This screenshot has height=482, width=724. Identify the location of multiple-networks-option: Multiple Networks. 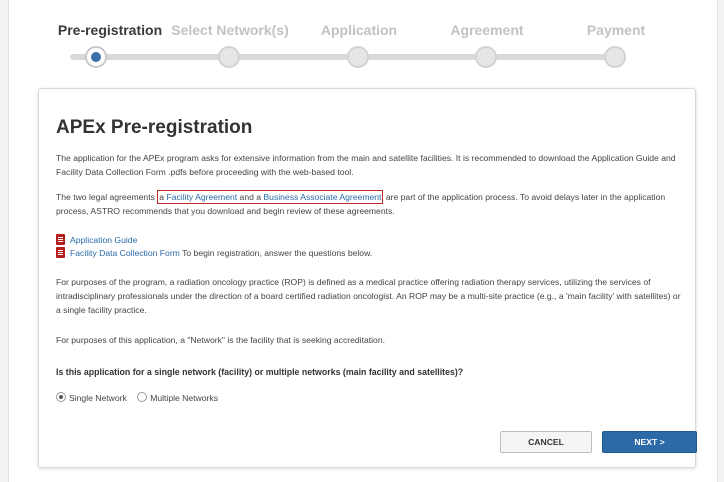
(177, 397).